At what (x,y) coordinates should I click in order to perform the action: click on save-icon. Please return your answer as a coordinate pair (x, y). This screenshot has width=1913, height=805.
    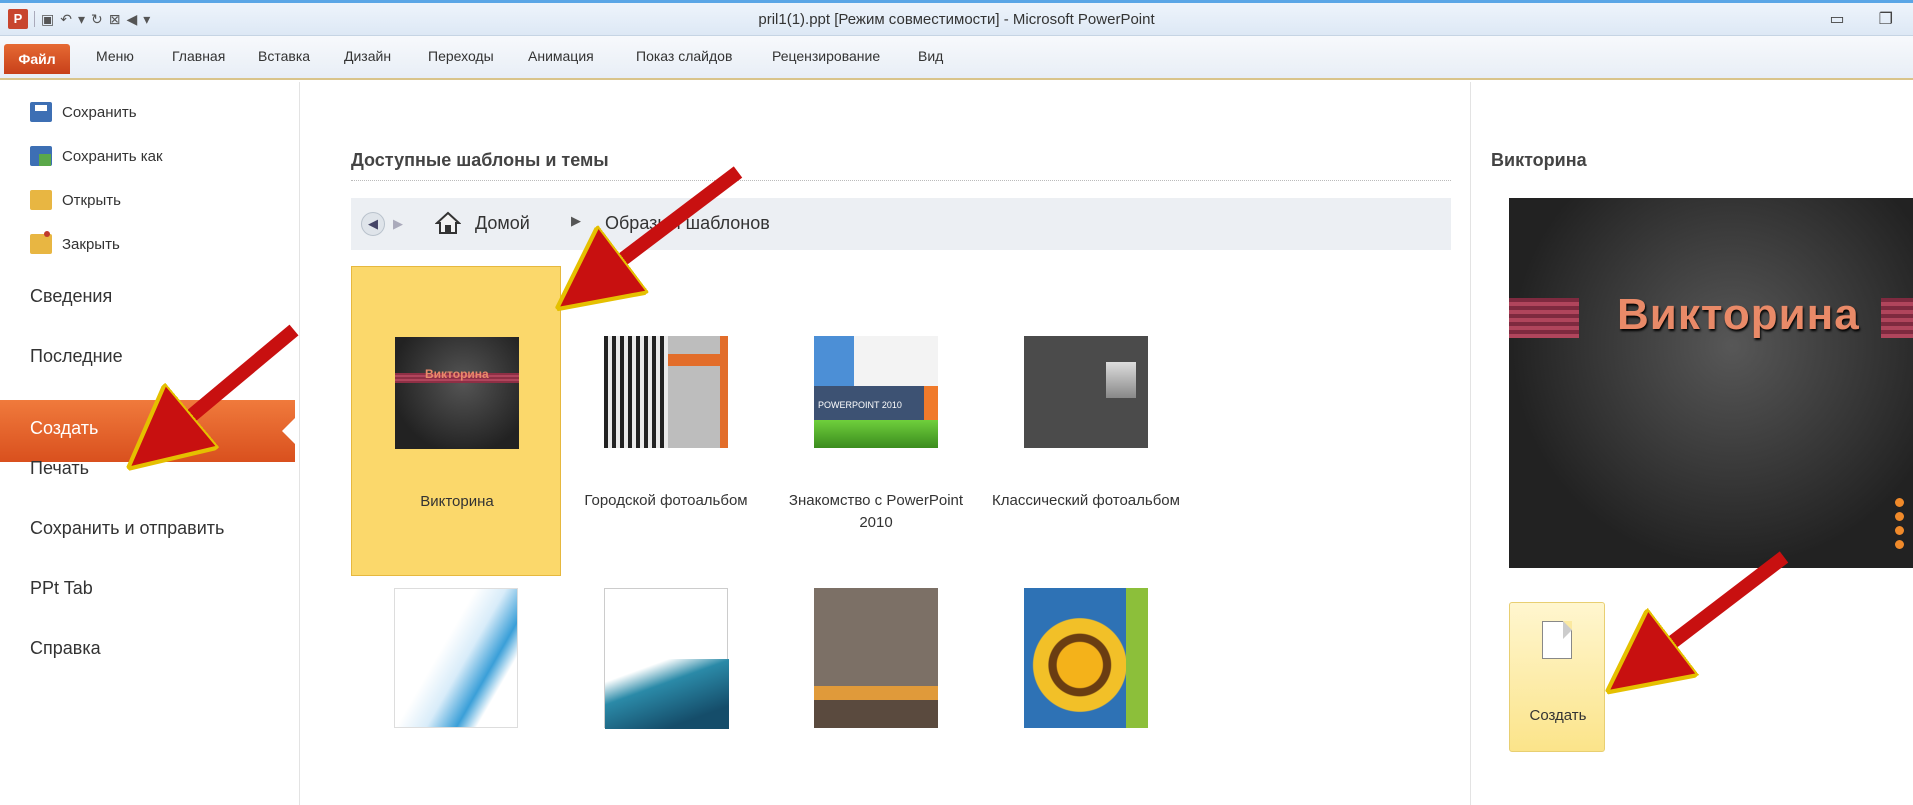
    Looking at the image, I should click on (41, 112).